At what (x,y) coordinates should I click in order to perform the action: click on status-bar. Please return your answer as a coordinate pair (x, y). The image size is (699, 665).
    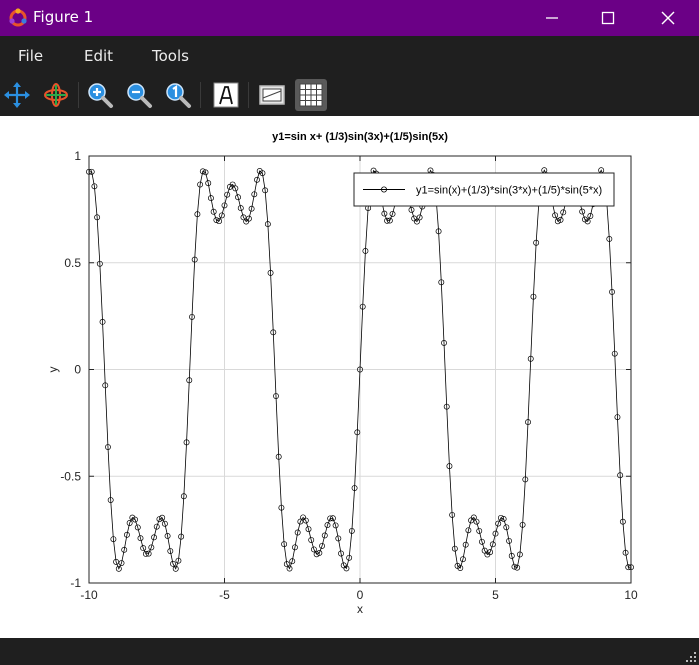
    Looking at the image, I should click on (349, 651).